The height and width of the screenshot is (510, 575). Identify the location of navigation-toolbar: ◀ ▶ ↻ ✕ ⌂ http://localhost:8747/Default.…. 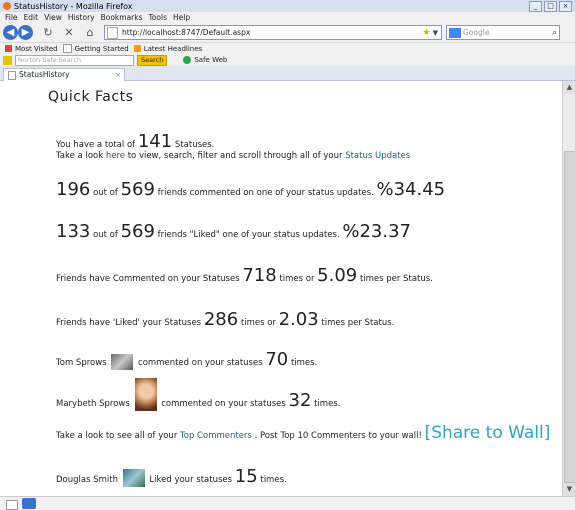
(287, 33).